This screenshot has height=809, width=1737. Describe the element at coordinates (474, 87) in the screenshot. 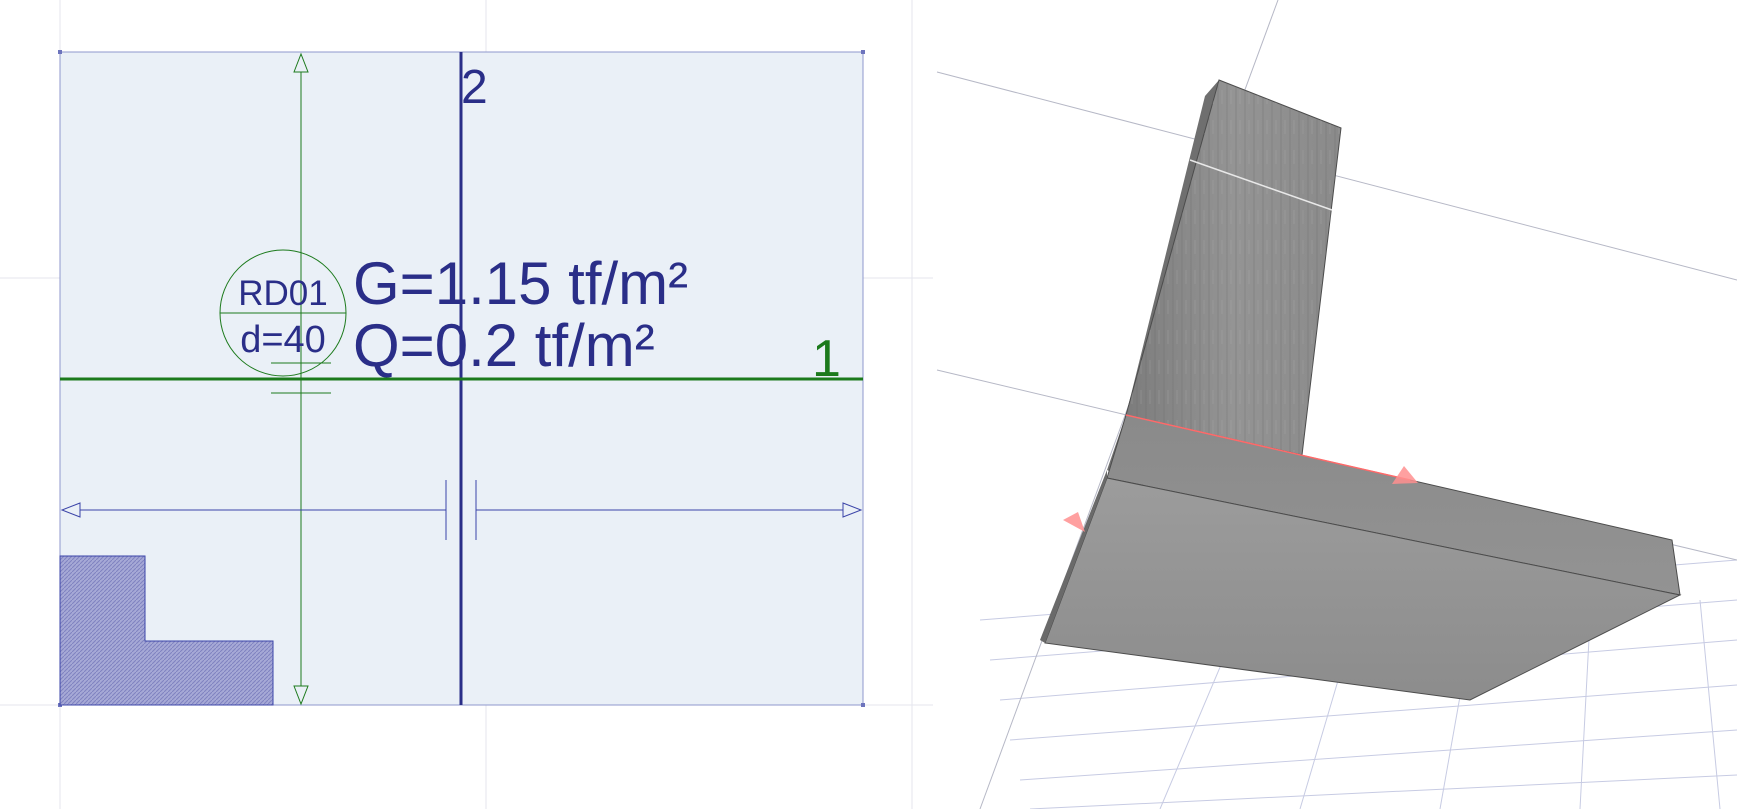

I see `axis-2-label: 2` at that location.